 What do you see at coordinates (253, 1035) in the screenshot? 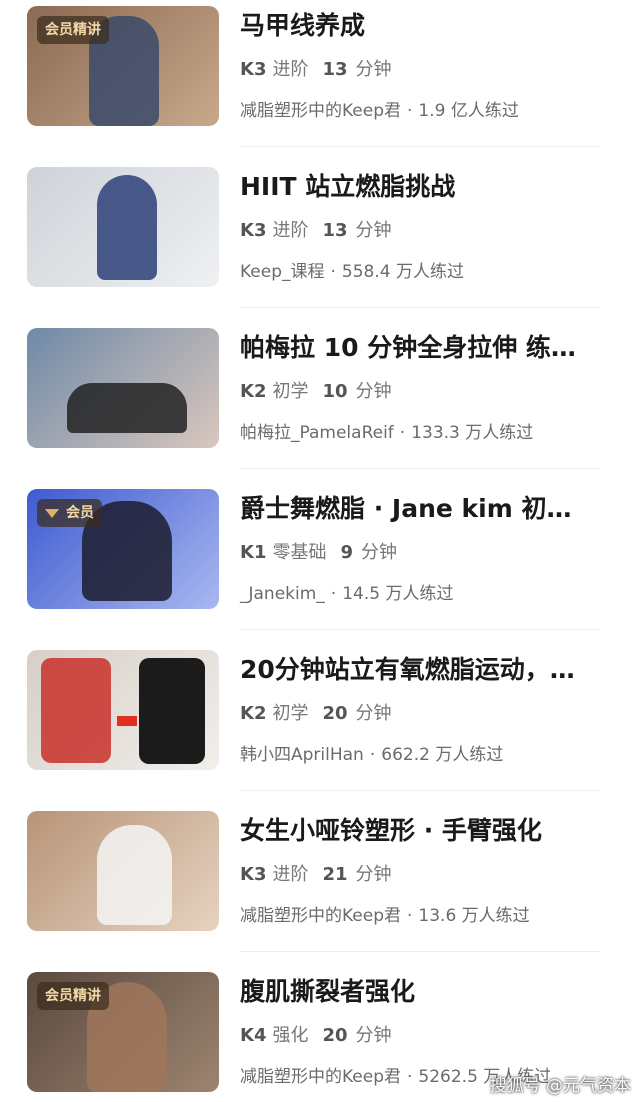
I see `level-code: K4` at bounding box center [253, 1035].